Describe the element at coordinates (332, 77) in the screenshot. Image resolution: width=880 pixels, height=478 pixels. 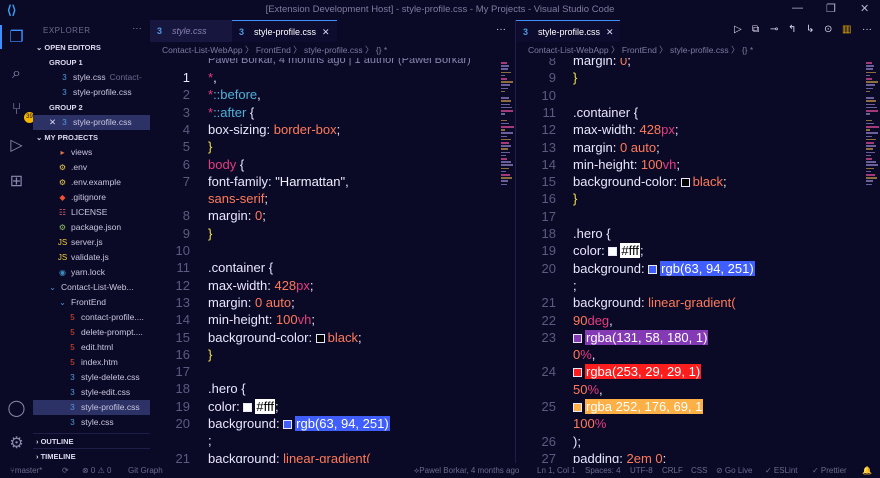
I see `code-line: 1 *,` at that location.